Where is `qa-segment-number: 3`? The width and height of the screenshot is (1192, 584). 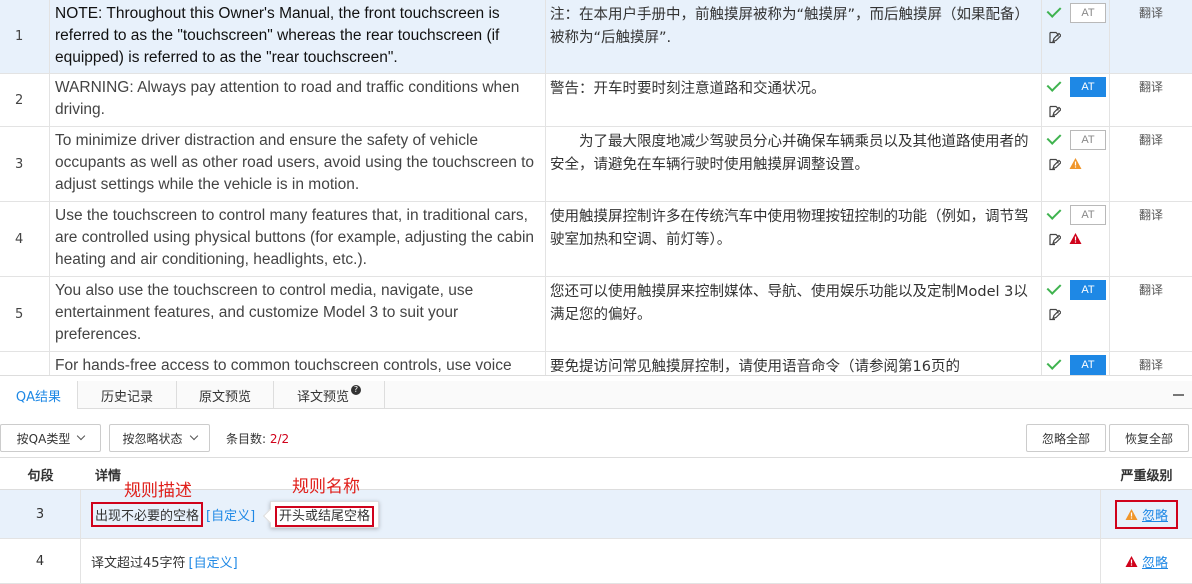 qa-segment-number: 3 is located at coordinates (40, 514).